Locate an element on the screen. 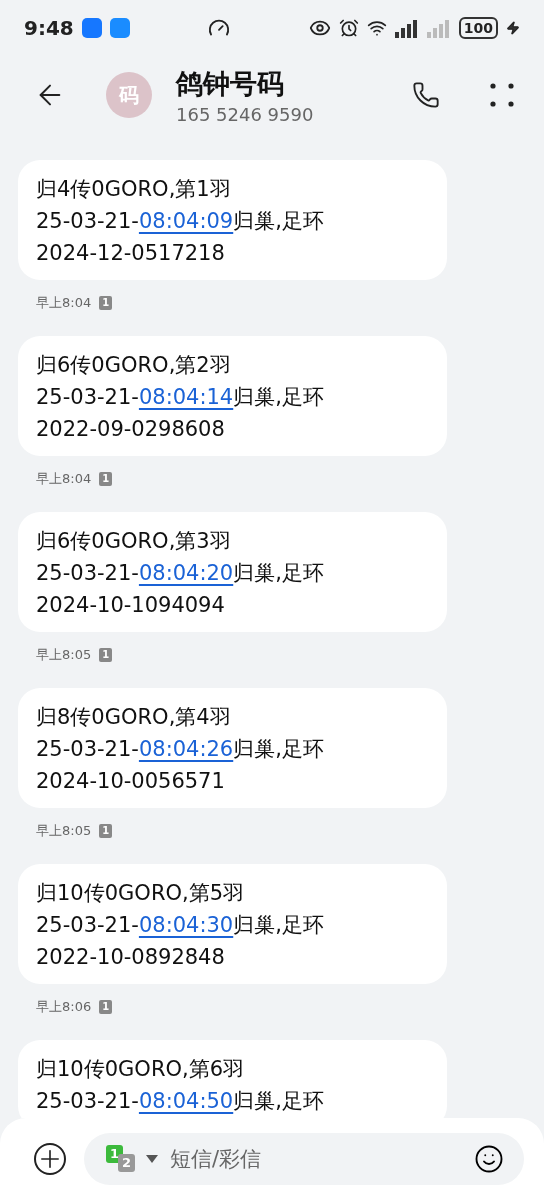 The height and width of the screenshot is (1200, 544). battery-level: 100 is located at coordinates (478, 28).